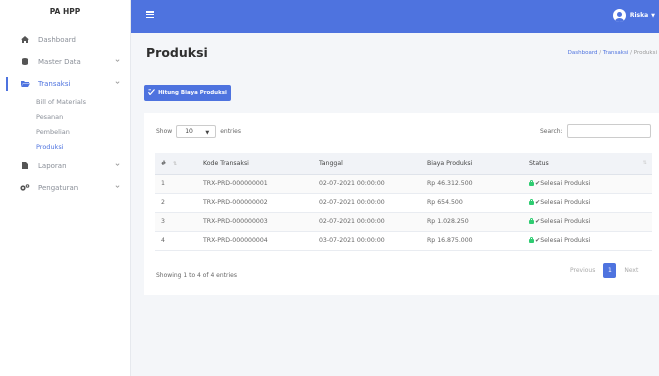 The width and height of the screenshot is (659, 376). What do you see at coordinates (25, 84) in the screenshot?
I see `folder-open-icon` at bounding box center [25, 84].